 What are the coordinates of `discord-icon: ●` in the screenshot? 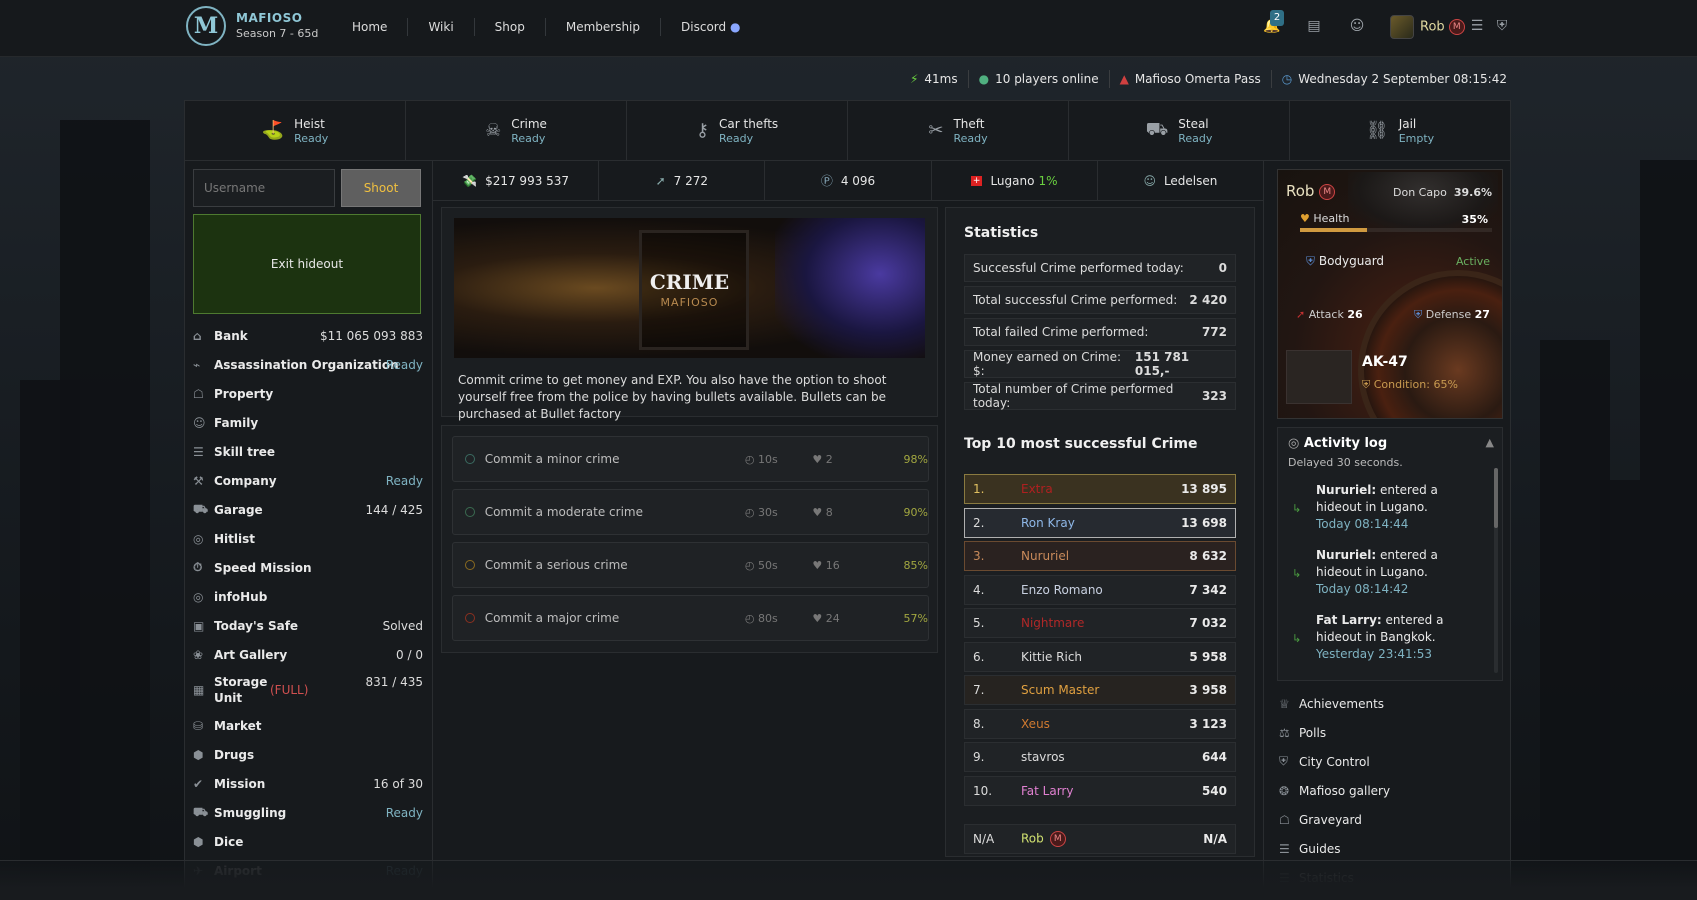 It's located at (735, 27).